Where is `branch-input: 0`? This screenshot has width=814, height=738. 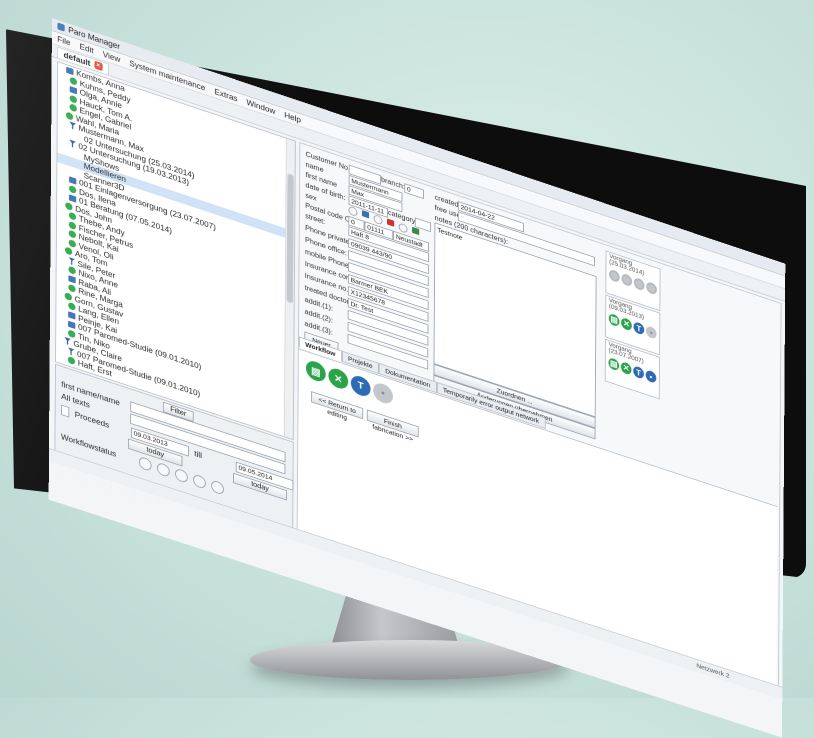 branch-input: 0 is located at coordinates (414, 191).